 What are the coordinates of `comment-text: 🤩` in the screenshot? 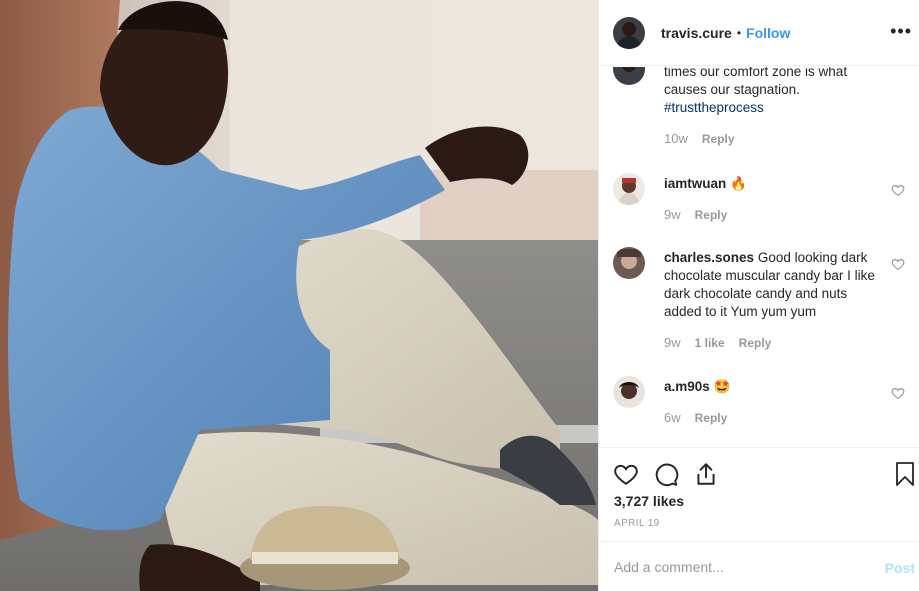 It's located at (722, 386).